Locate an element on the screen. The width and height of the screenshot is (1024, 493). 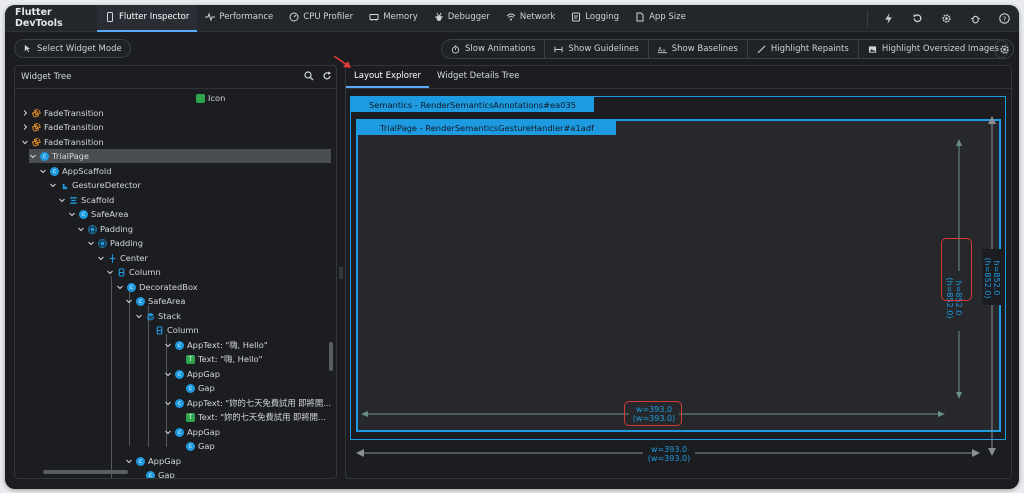
restart-icon is located at coordinates (917, 18).